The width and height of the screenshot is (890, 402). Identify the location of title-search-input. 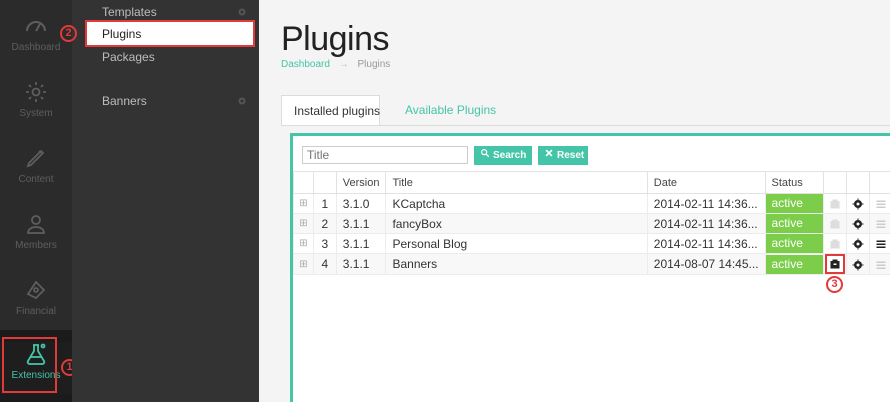
(385, 155).